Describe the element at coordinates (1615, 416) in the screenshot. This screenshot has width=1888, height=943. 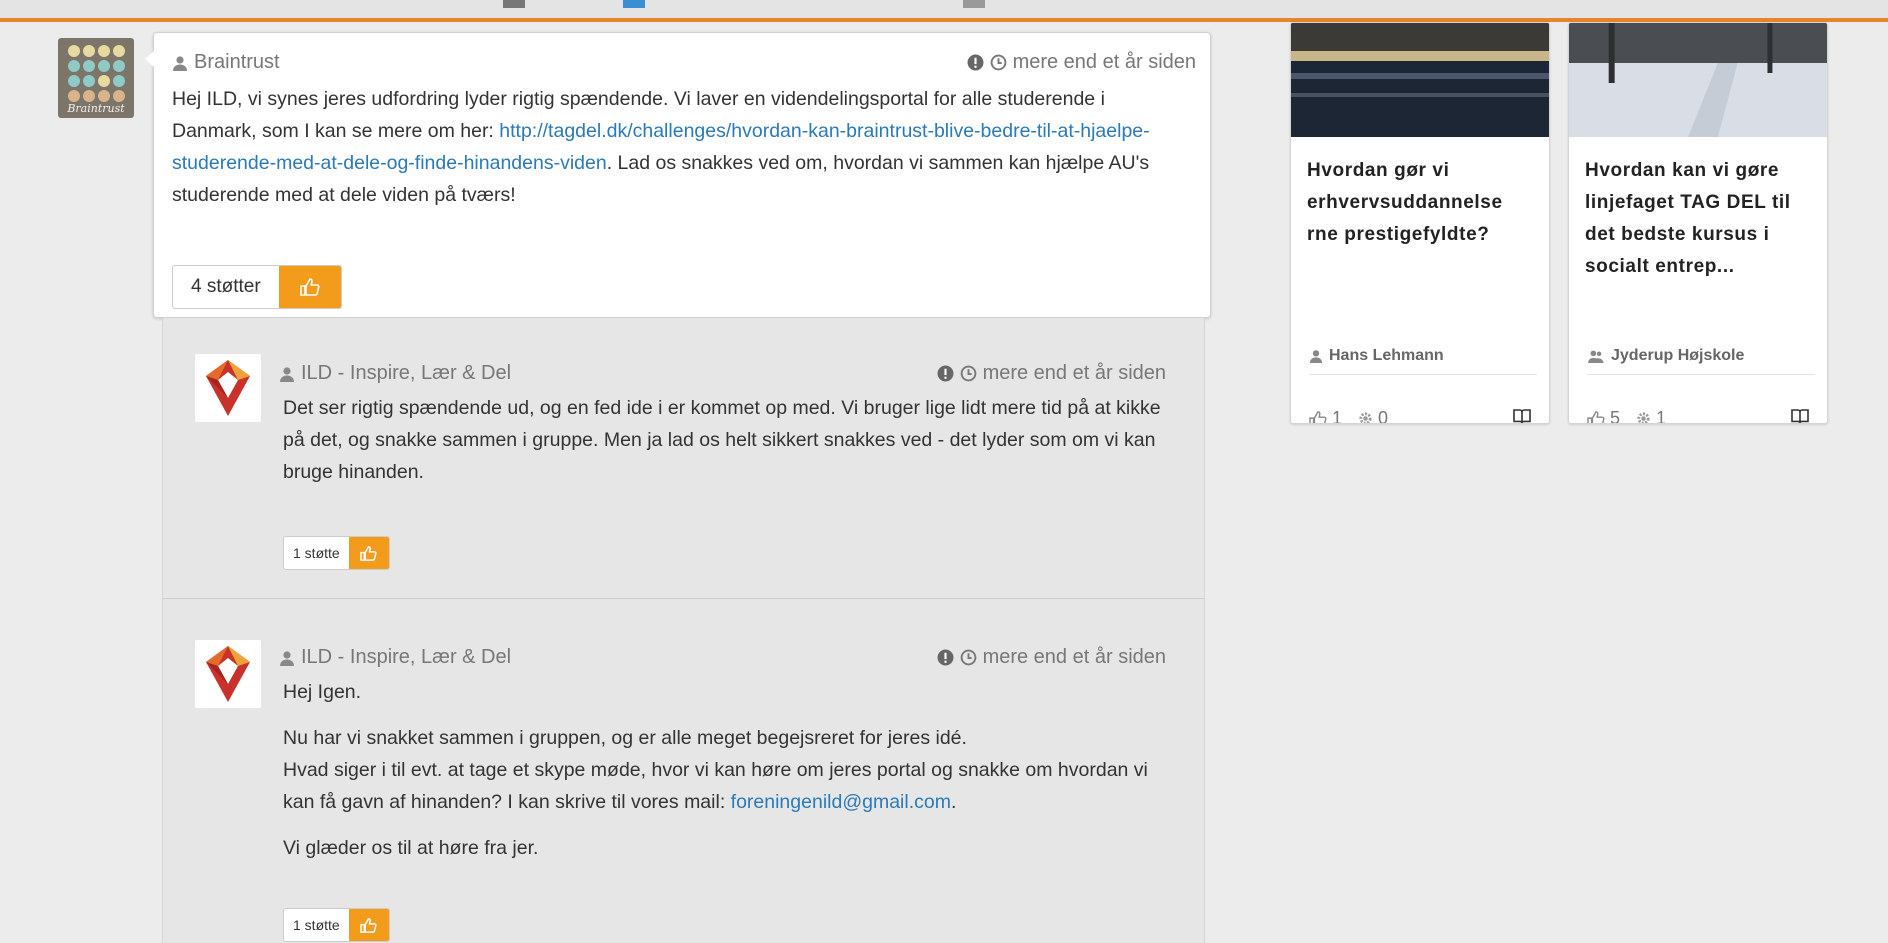
I see `likes-count: 5` at that location.